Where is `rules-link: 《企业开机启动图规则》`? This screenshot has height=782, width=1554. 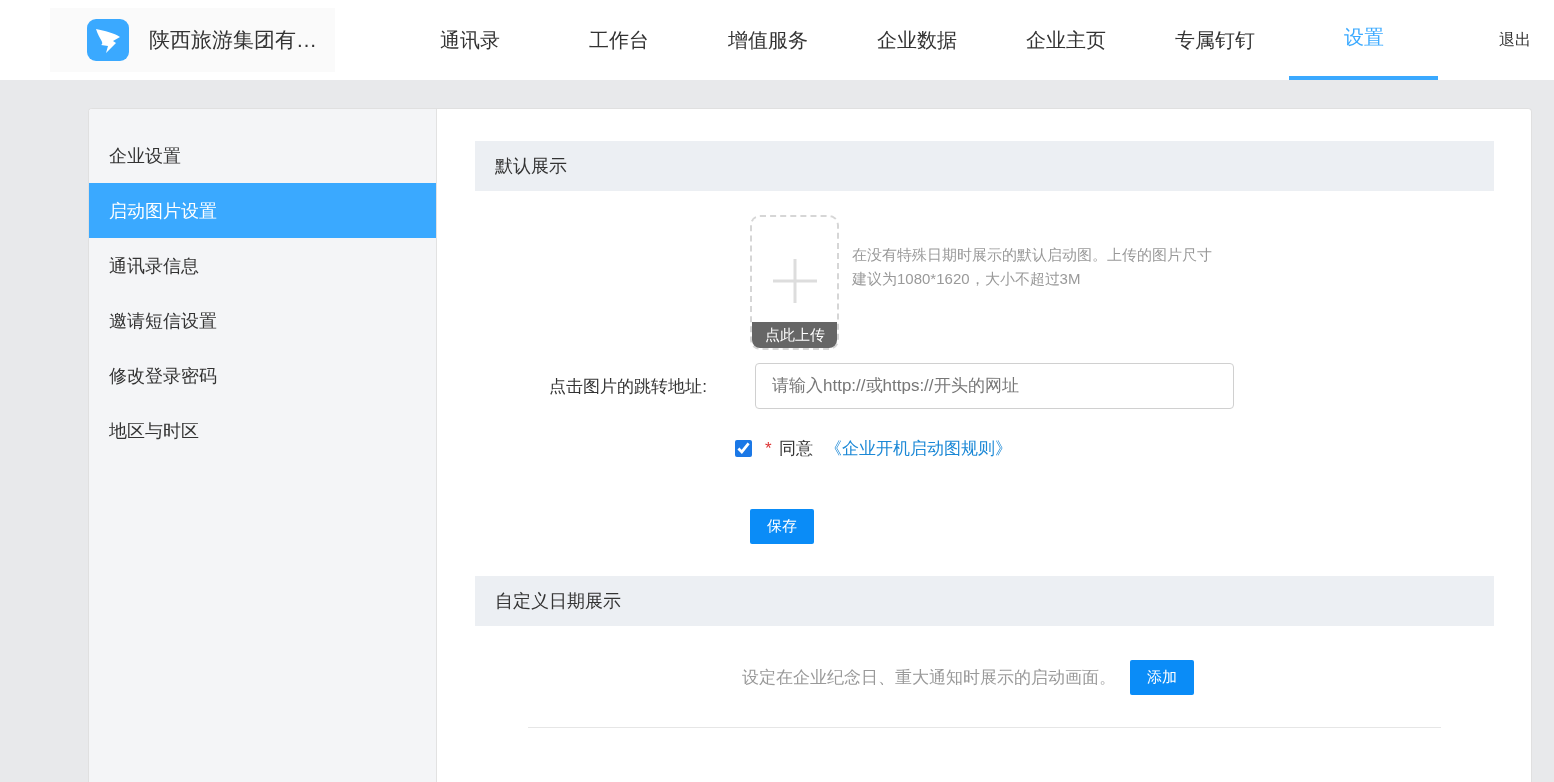 rules-link: 《企业开机启动图规则》 is located at coordinates (918, 448).